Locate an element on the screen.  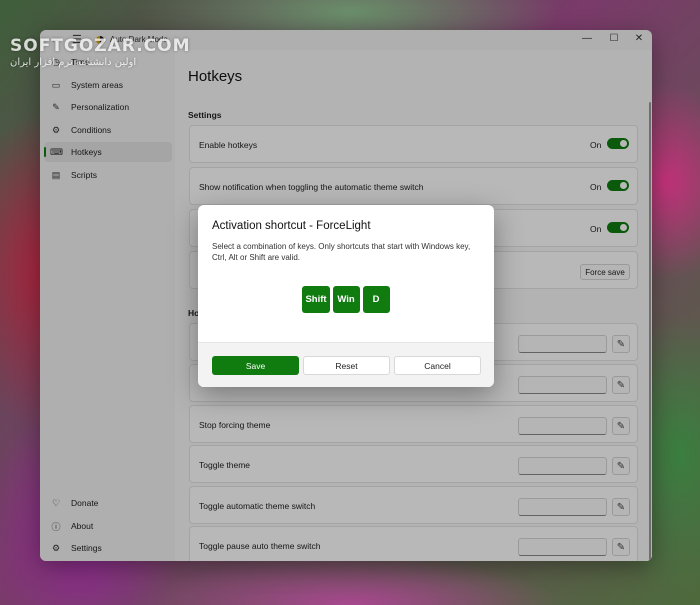
key-combination: Shift Win D is located at coordinates (346, 299).